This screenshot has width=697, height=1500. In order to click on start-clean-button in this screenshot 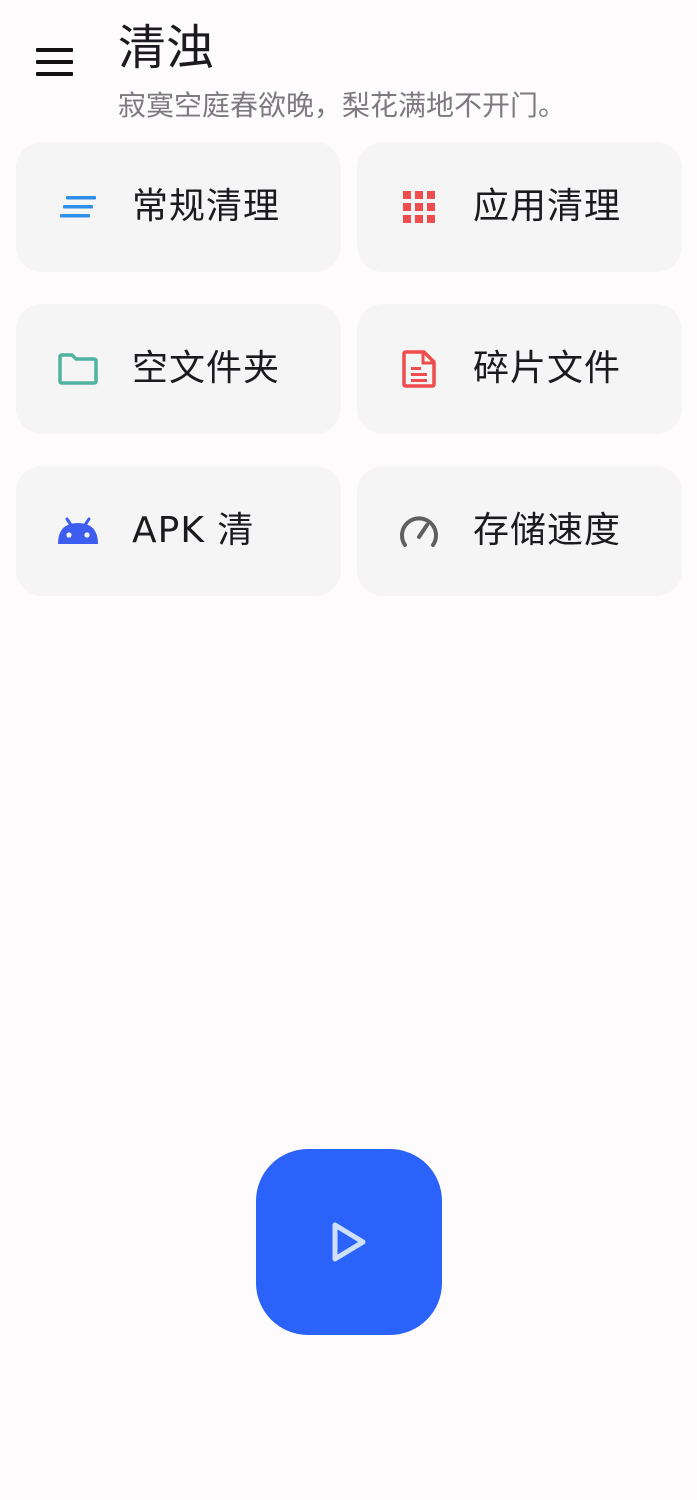, I will do `click(349, 1242)`.